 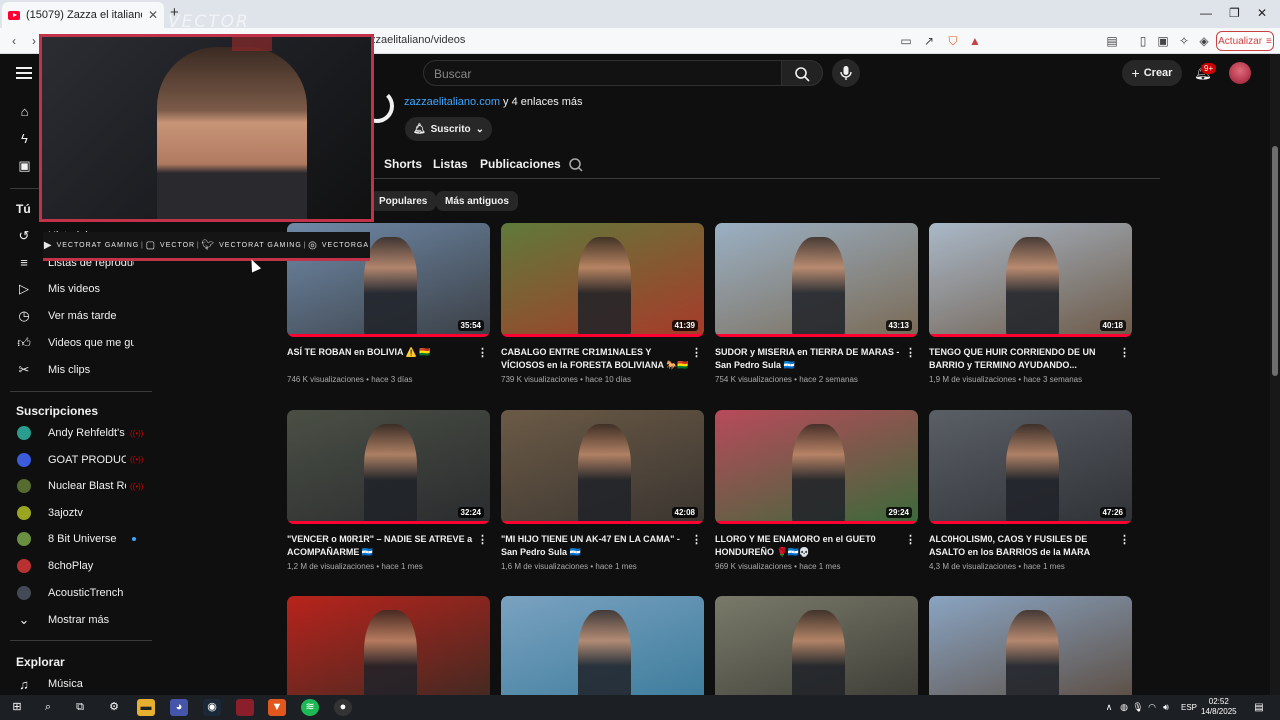 I want to click on voice-search-button, so click(x=846, y=73).